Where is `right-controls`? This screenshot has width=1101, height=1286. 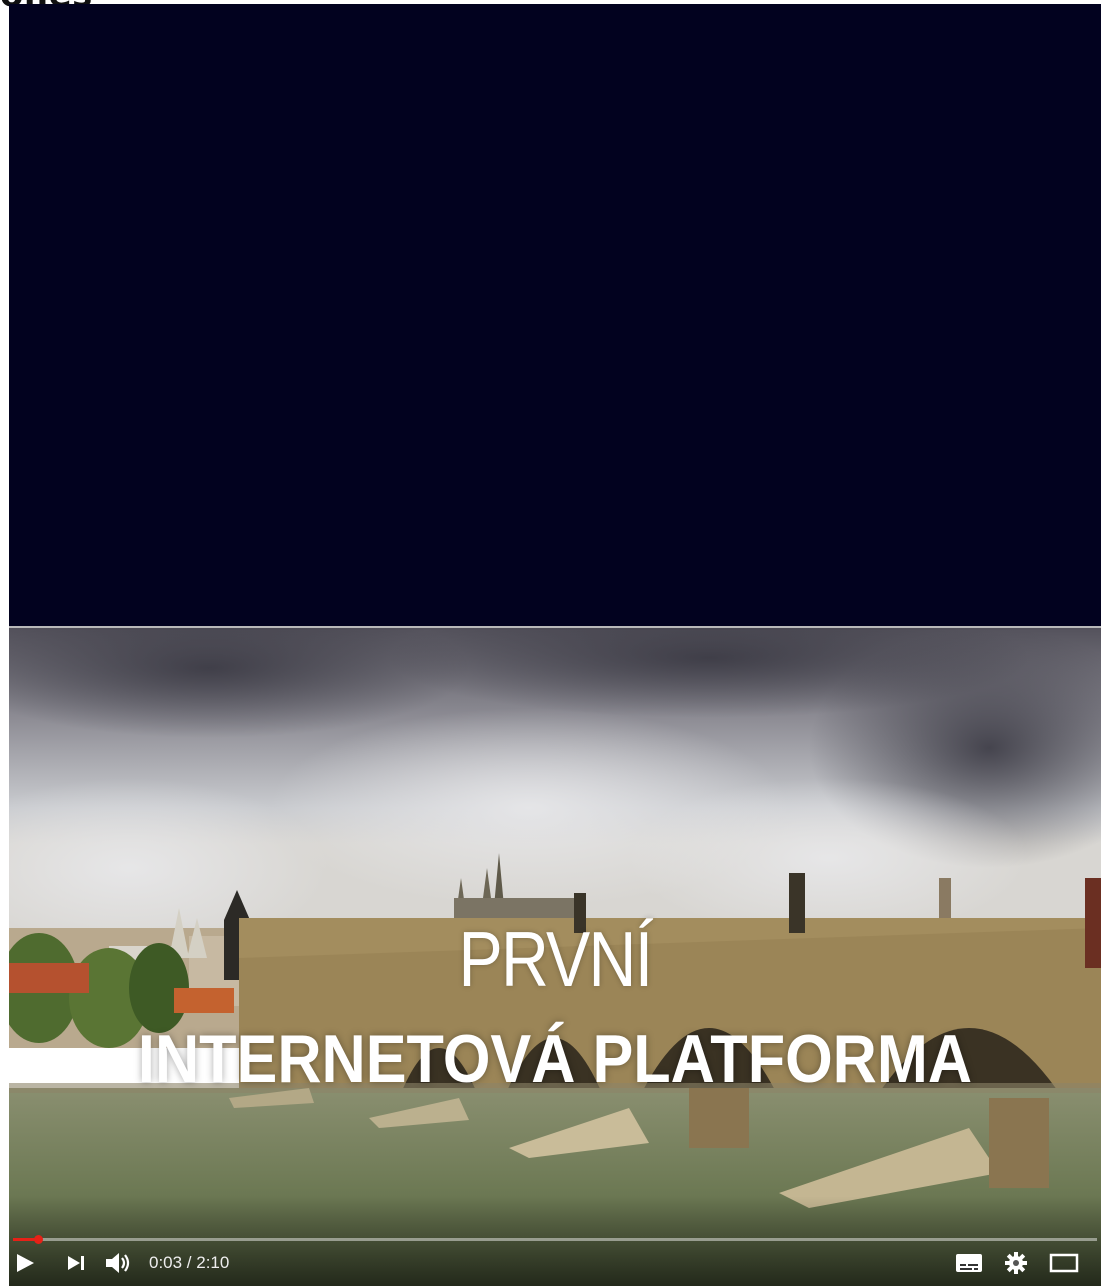
right-controls is located at coordinates (1017, 1263).